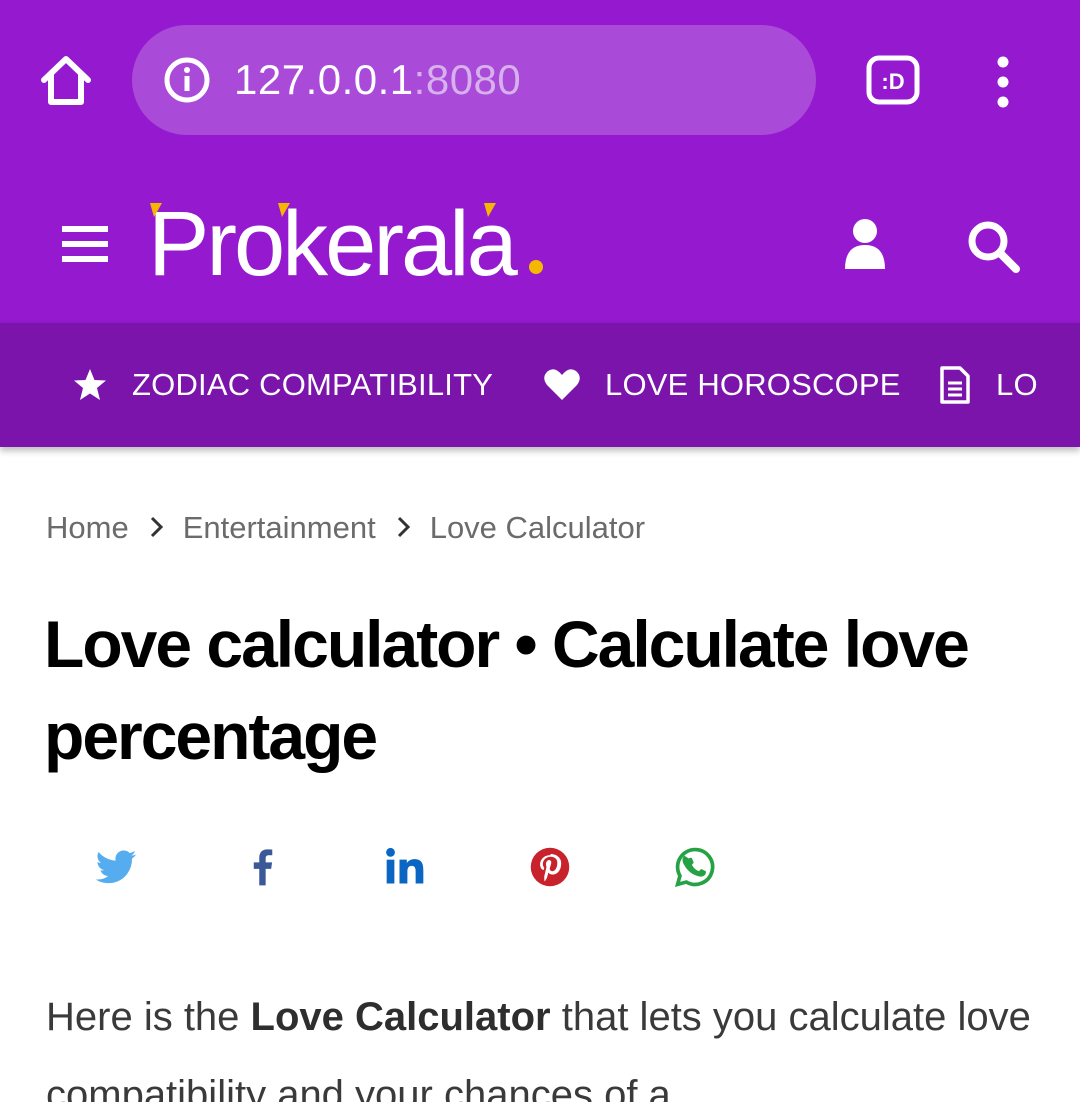 This screenshot has height=1102, width=1080. What do you see at coordinates (550, 867) in the screenshot?
I see `pinterest-icon` at bounding box center [550, 867].